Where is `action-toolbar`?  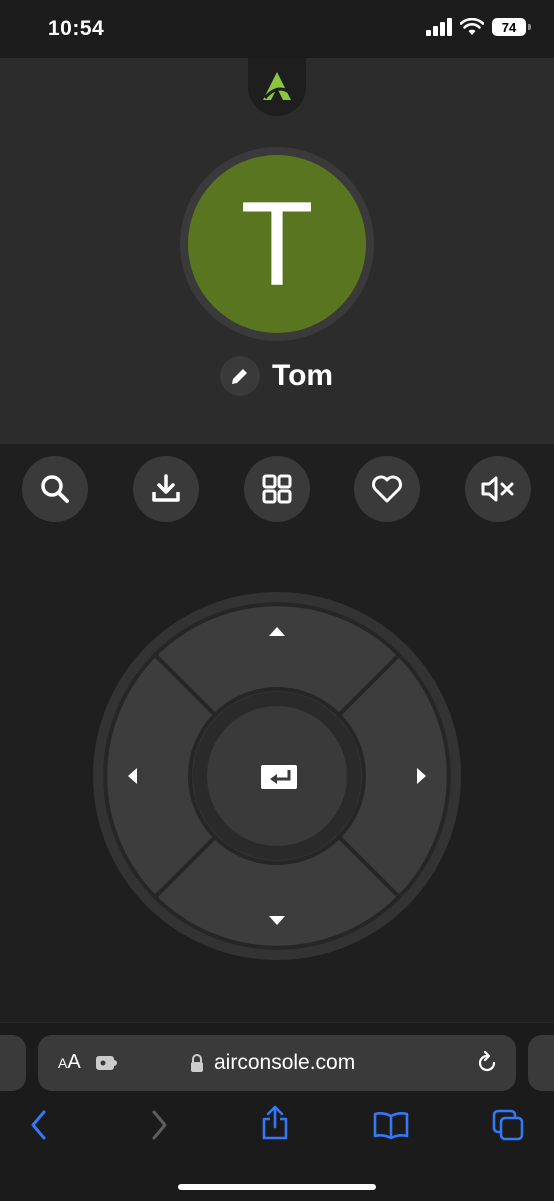 action-toolbar is located at coordinates (277, 489).